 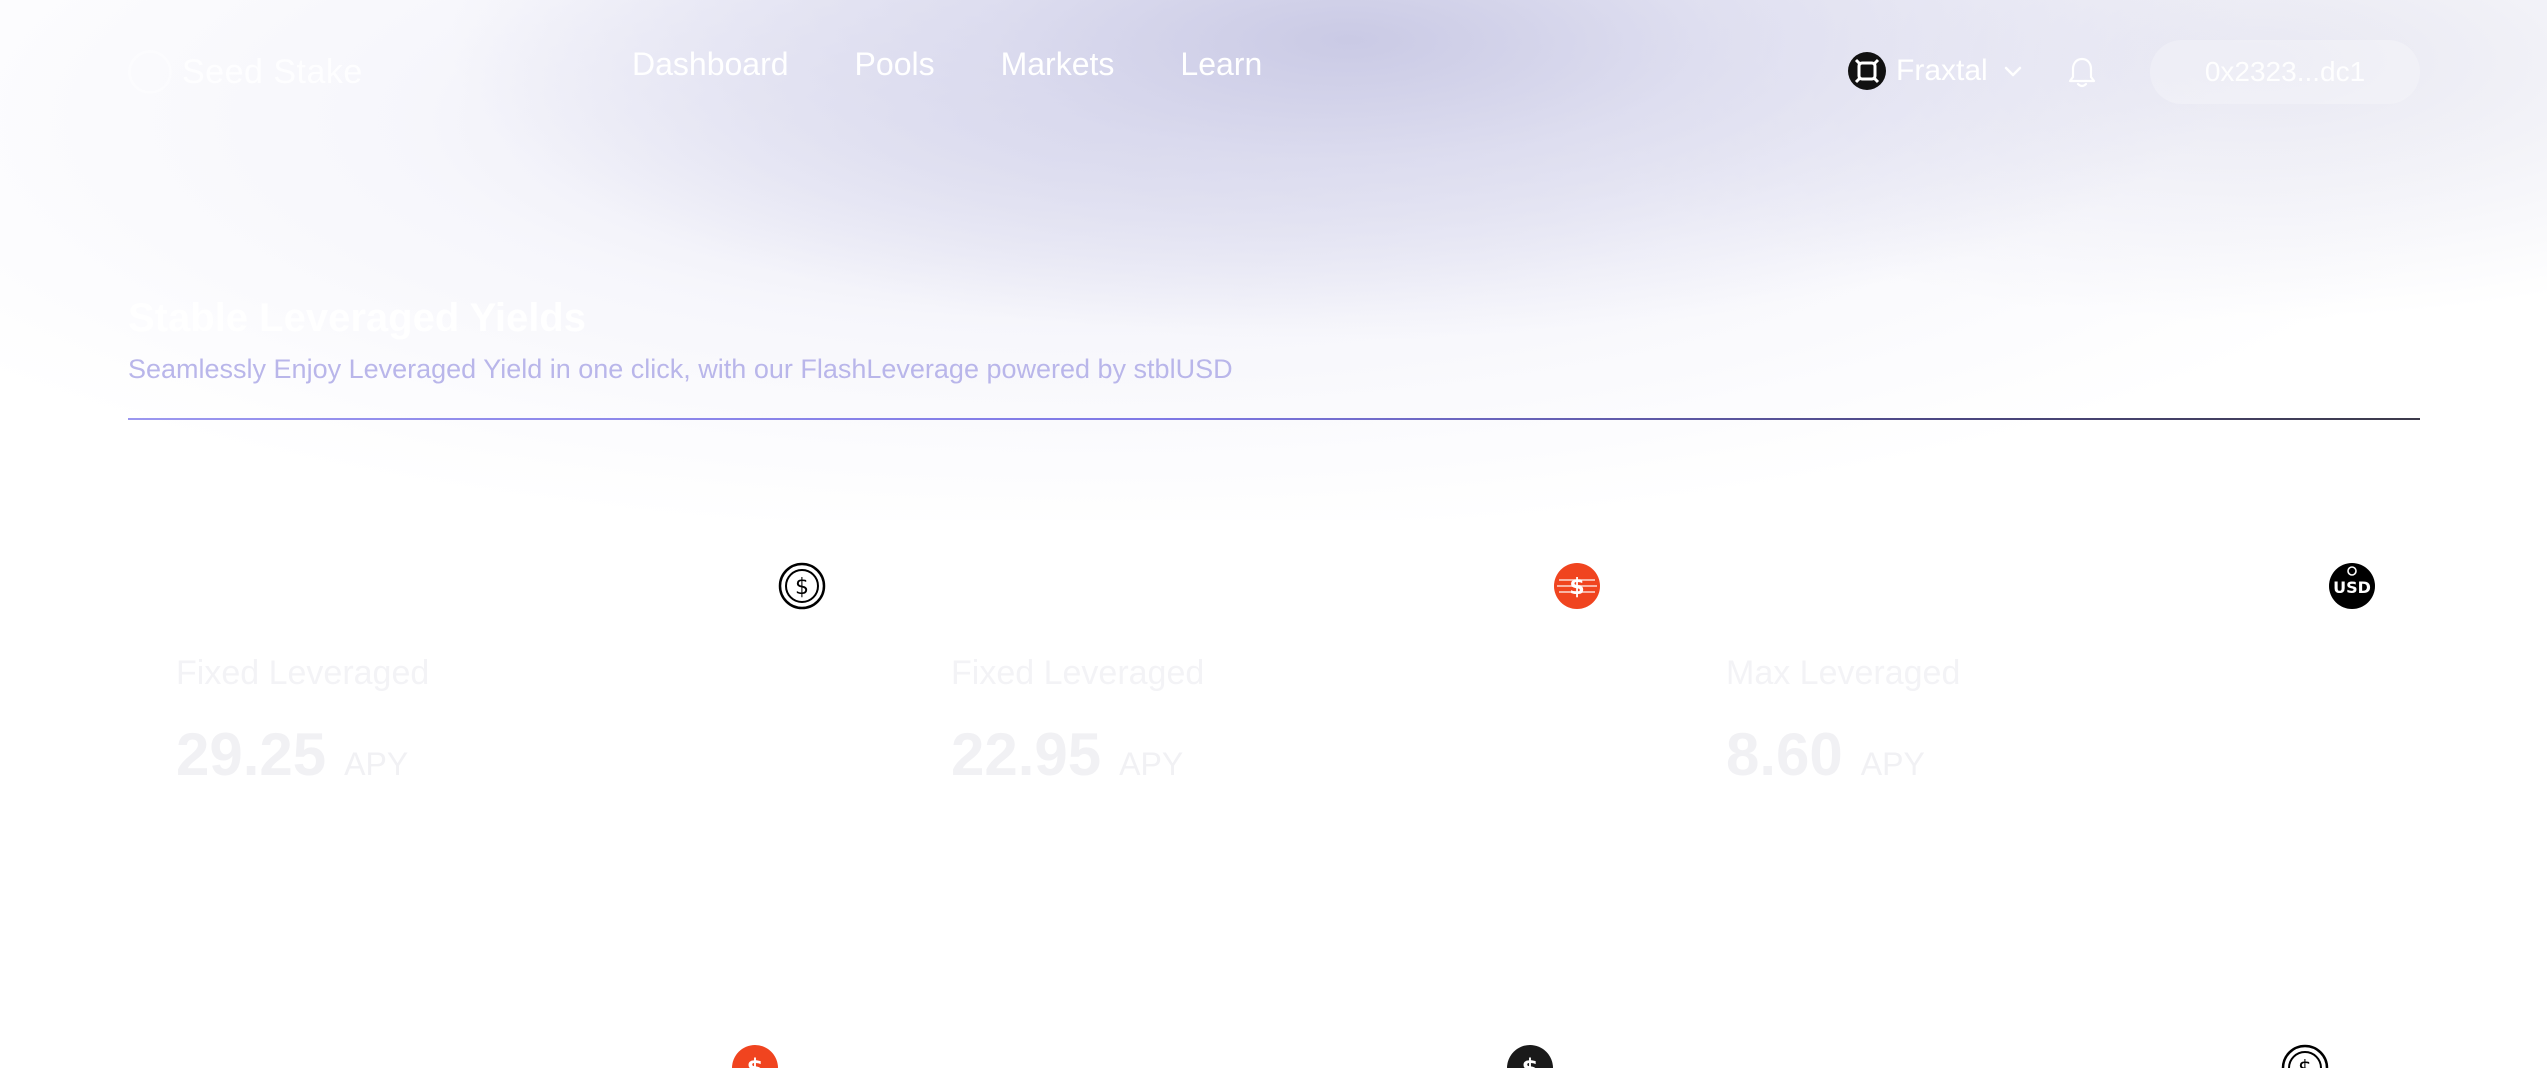 I want to click on card-apy: 29.25 APY, so click(x=292, y=754).